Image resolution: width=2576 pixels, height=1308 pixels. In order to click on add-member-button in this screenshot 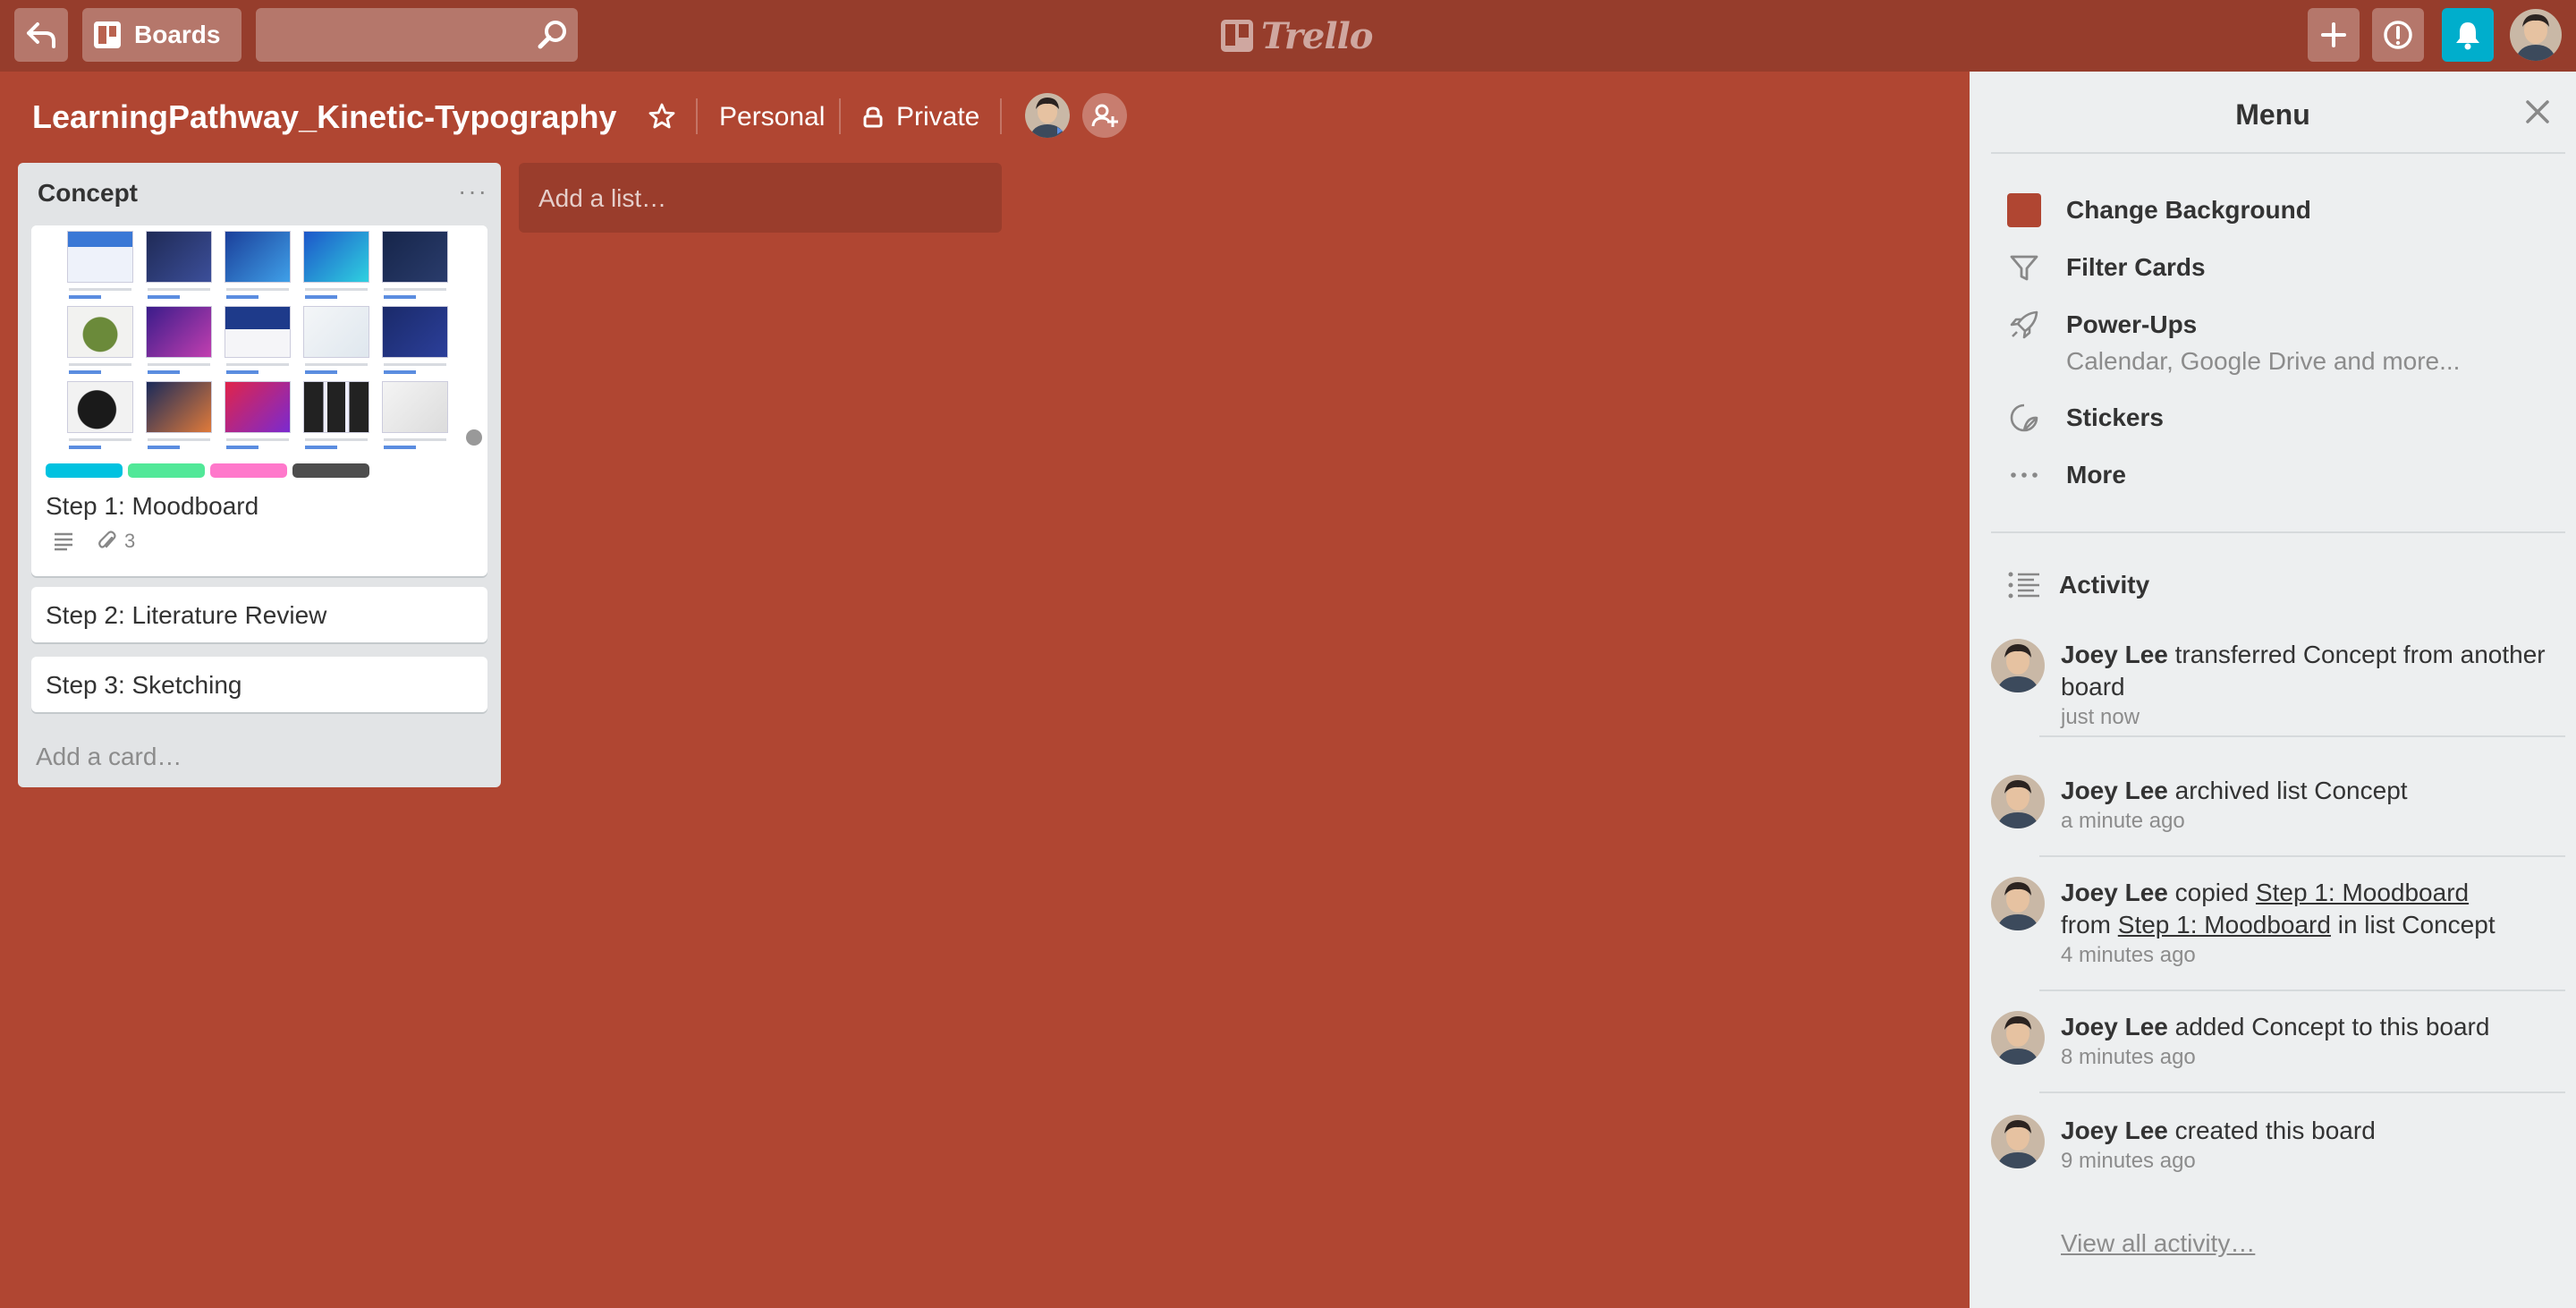, I will do `click(1104, 115)`.